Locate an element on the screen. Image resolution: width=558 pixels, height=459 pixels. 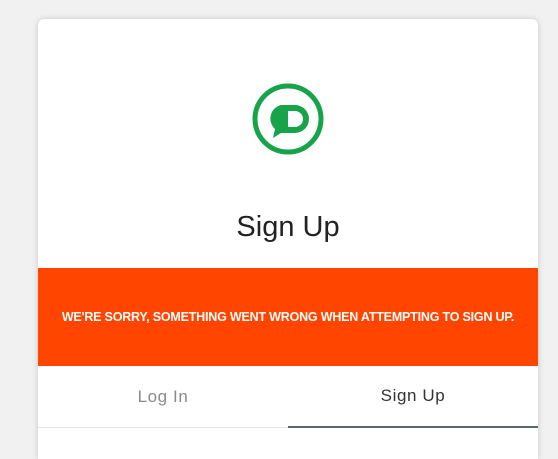
auth-tabs: Log In Sign Up is located at coordinates (288, 397).